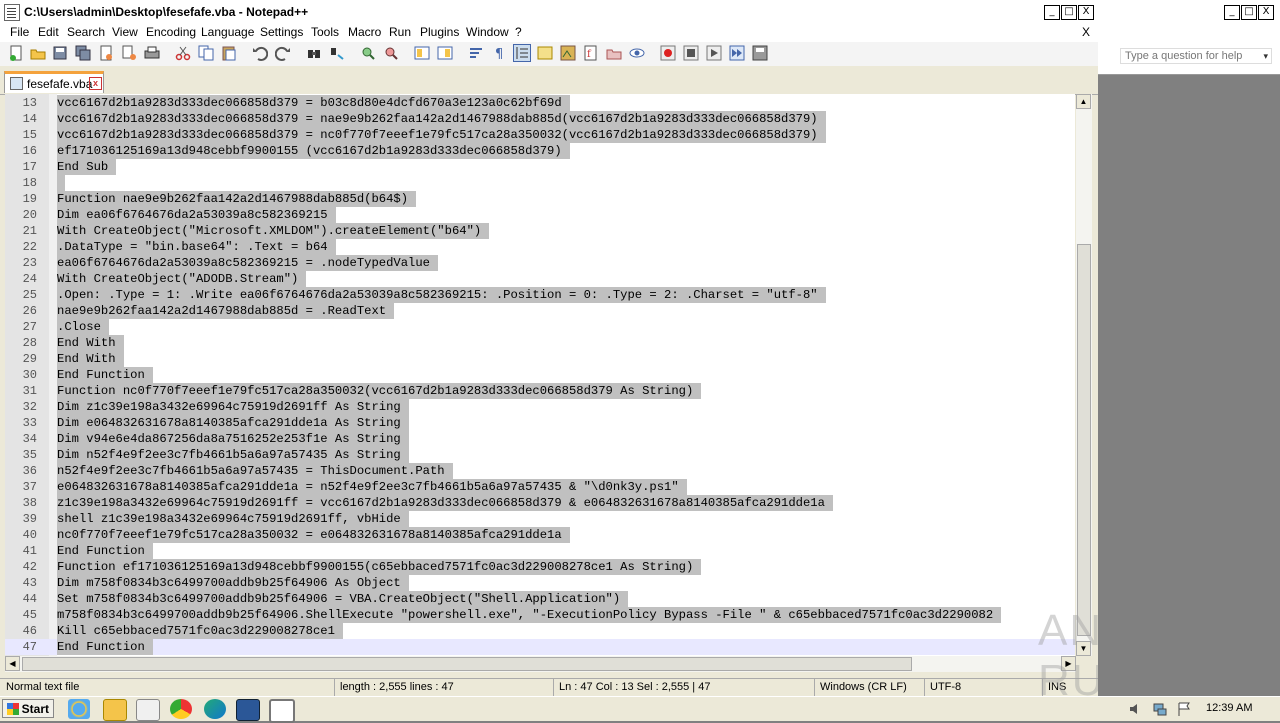 Image resolution: width=1280 pixels, height=723 pixels. Describe the element at coordinates (540, 631) in the screenshot. I see `code-line: 46 Kill c65ebbaced7571fc0ac3d229008278ce1` at that location.